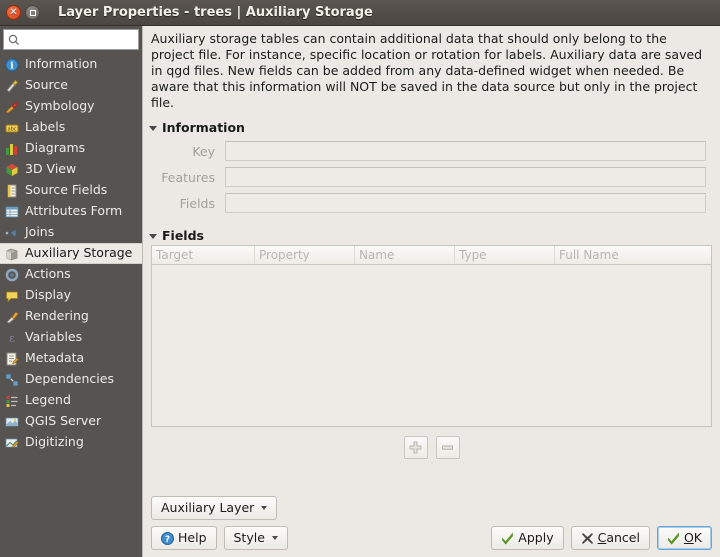  I want to click on sidebar-item-label: Diagrams, so click(55, 148).